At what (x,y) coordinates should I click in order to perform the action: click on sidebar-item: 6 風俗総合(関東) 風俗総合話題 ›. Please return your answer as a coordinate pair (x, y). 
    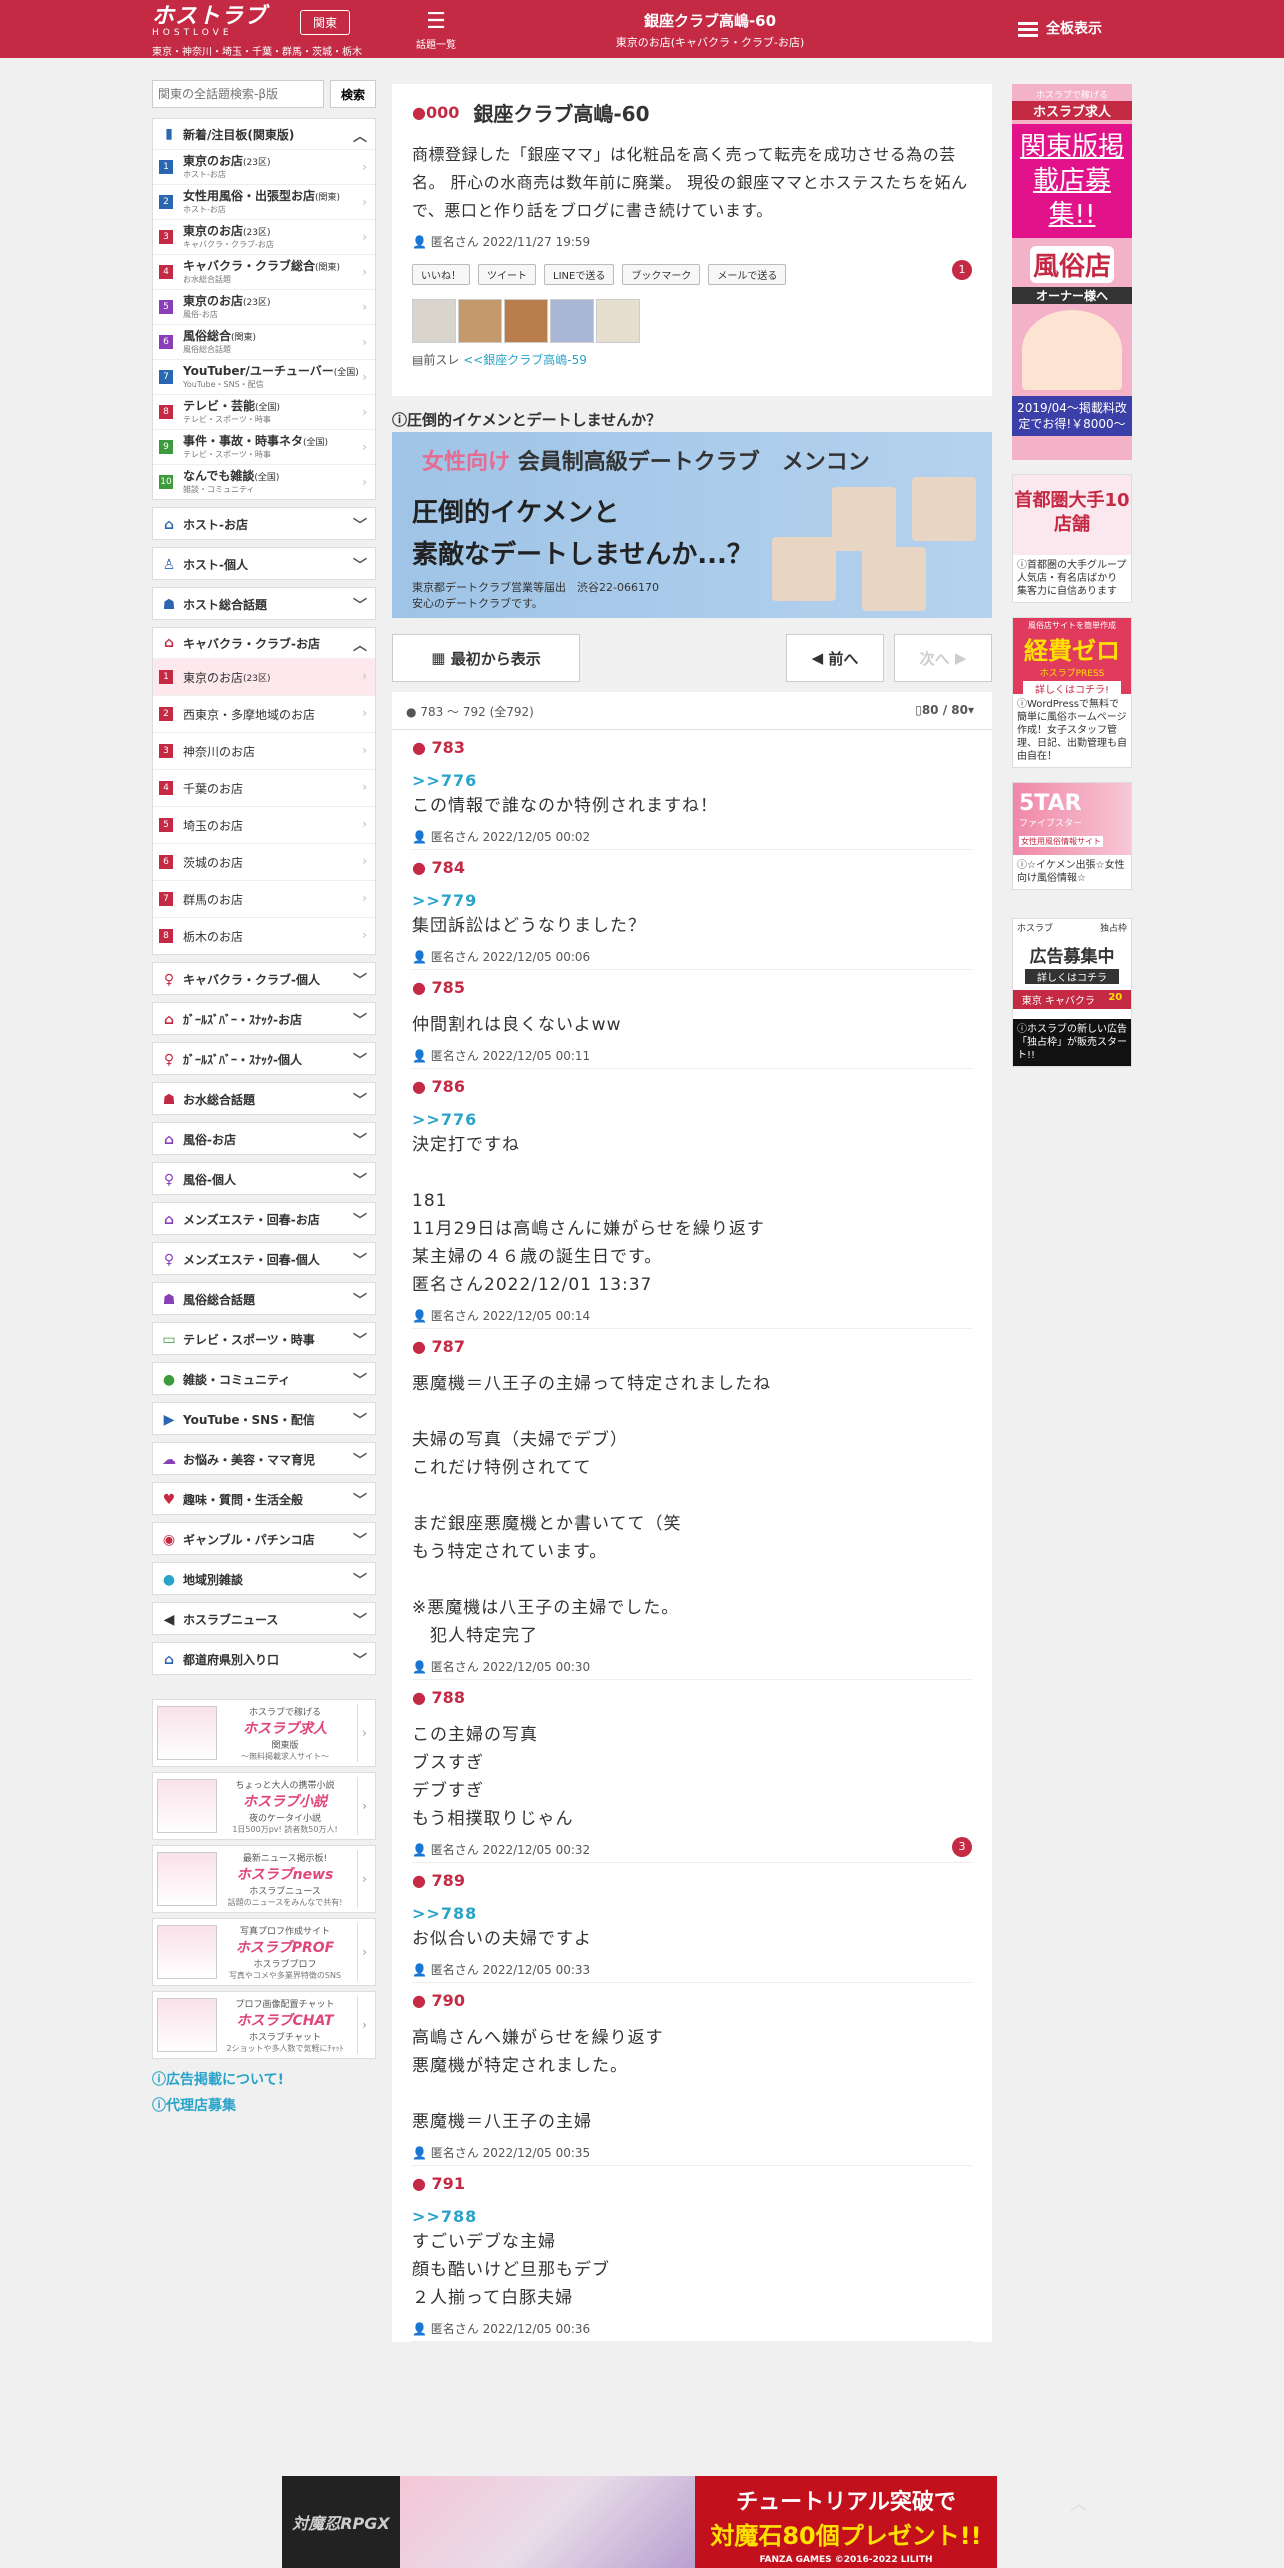
    Looking at the image, I should click on (264, 341).